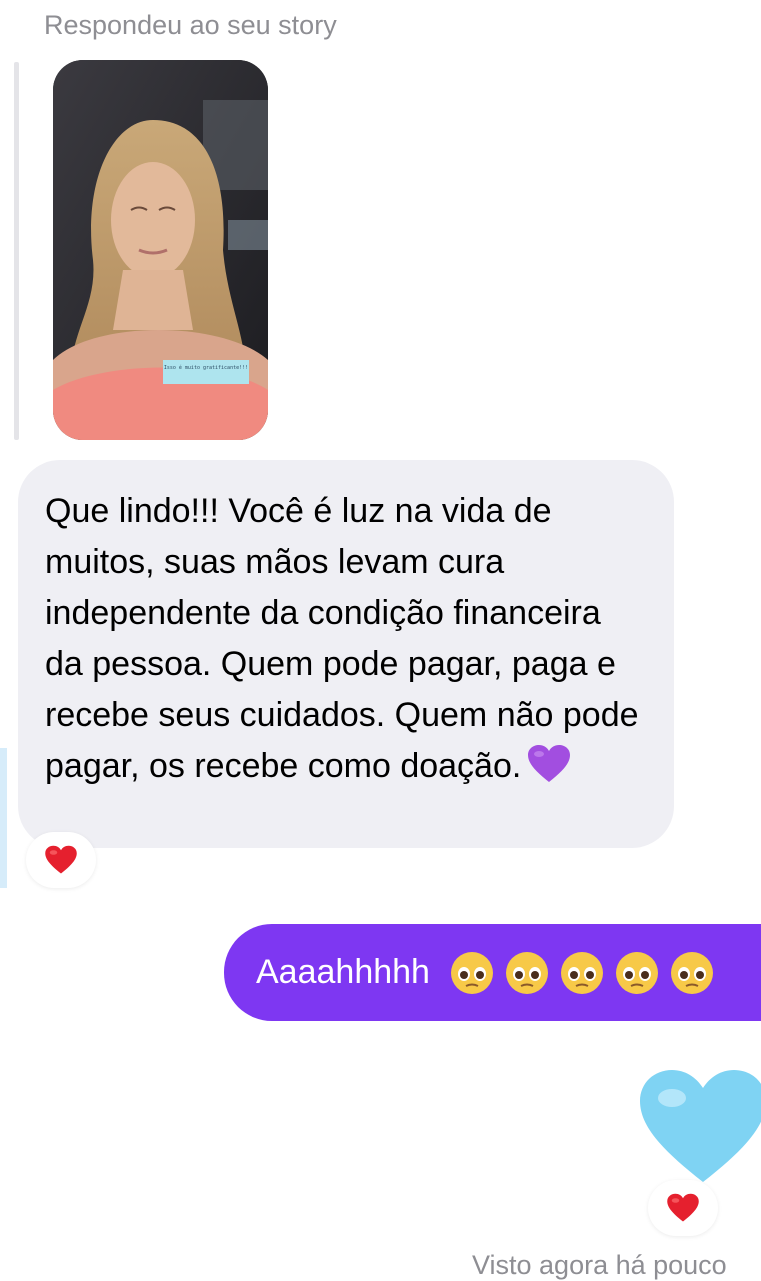  I want to click on outgoing-message-text: Aaaahhhhh, so click(343, 972).